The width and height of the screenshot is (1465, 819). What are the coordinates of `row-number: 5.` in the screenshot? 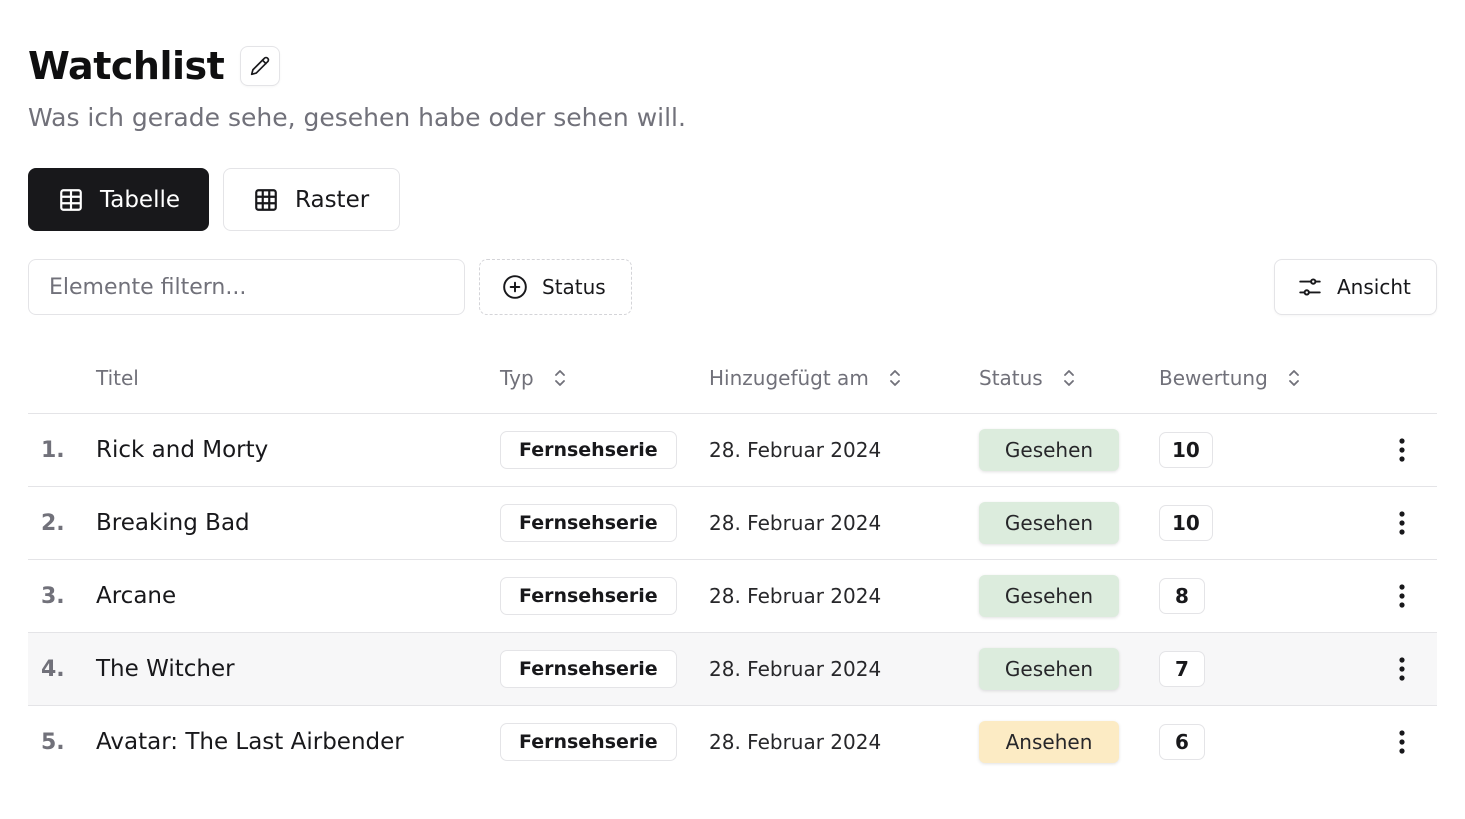 It's located at (53, 742).